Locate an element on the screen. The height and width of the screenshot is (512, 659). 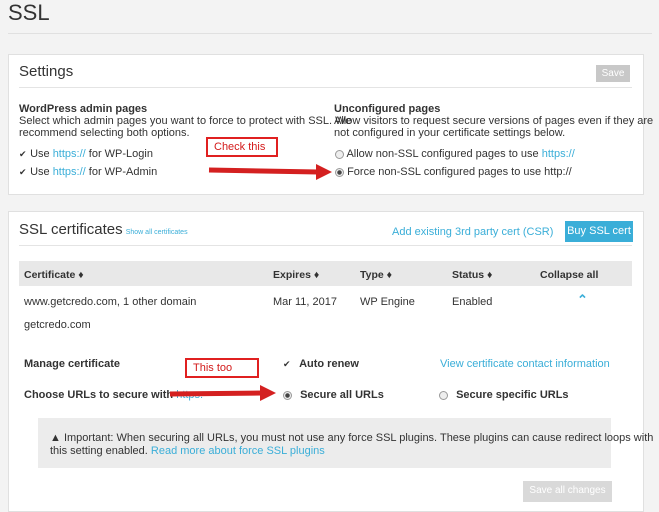
cert-domain-2: getcredo.com is located at coordinates (57, 325).